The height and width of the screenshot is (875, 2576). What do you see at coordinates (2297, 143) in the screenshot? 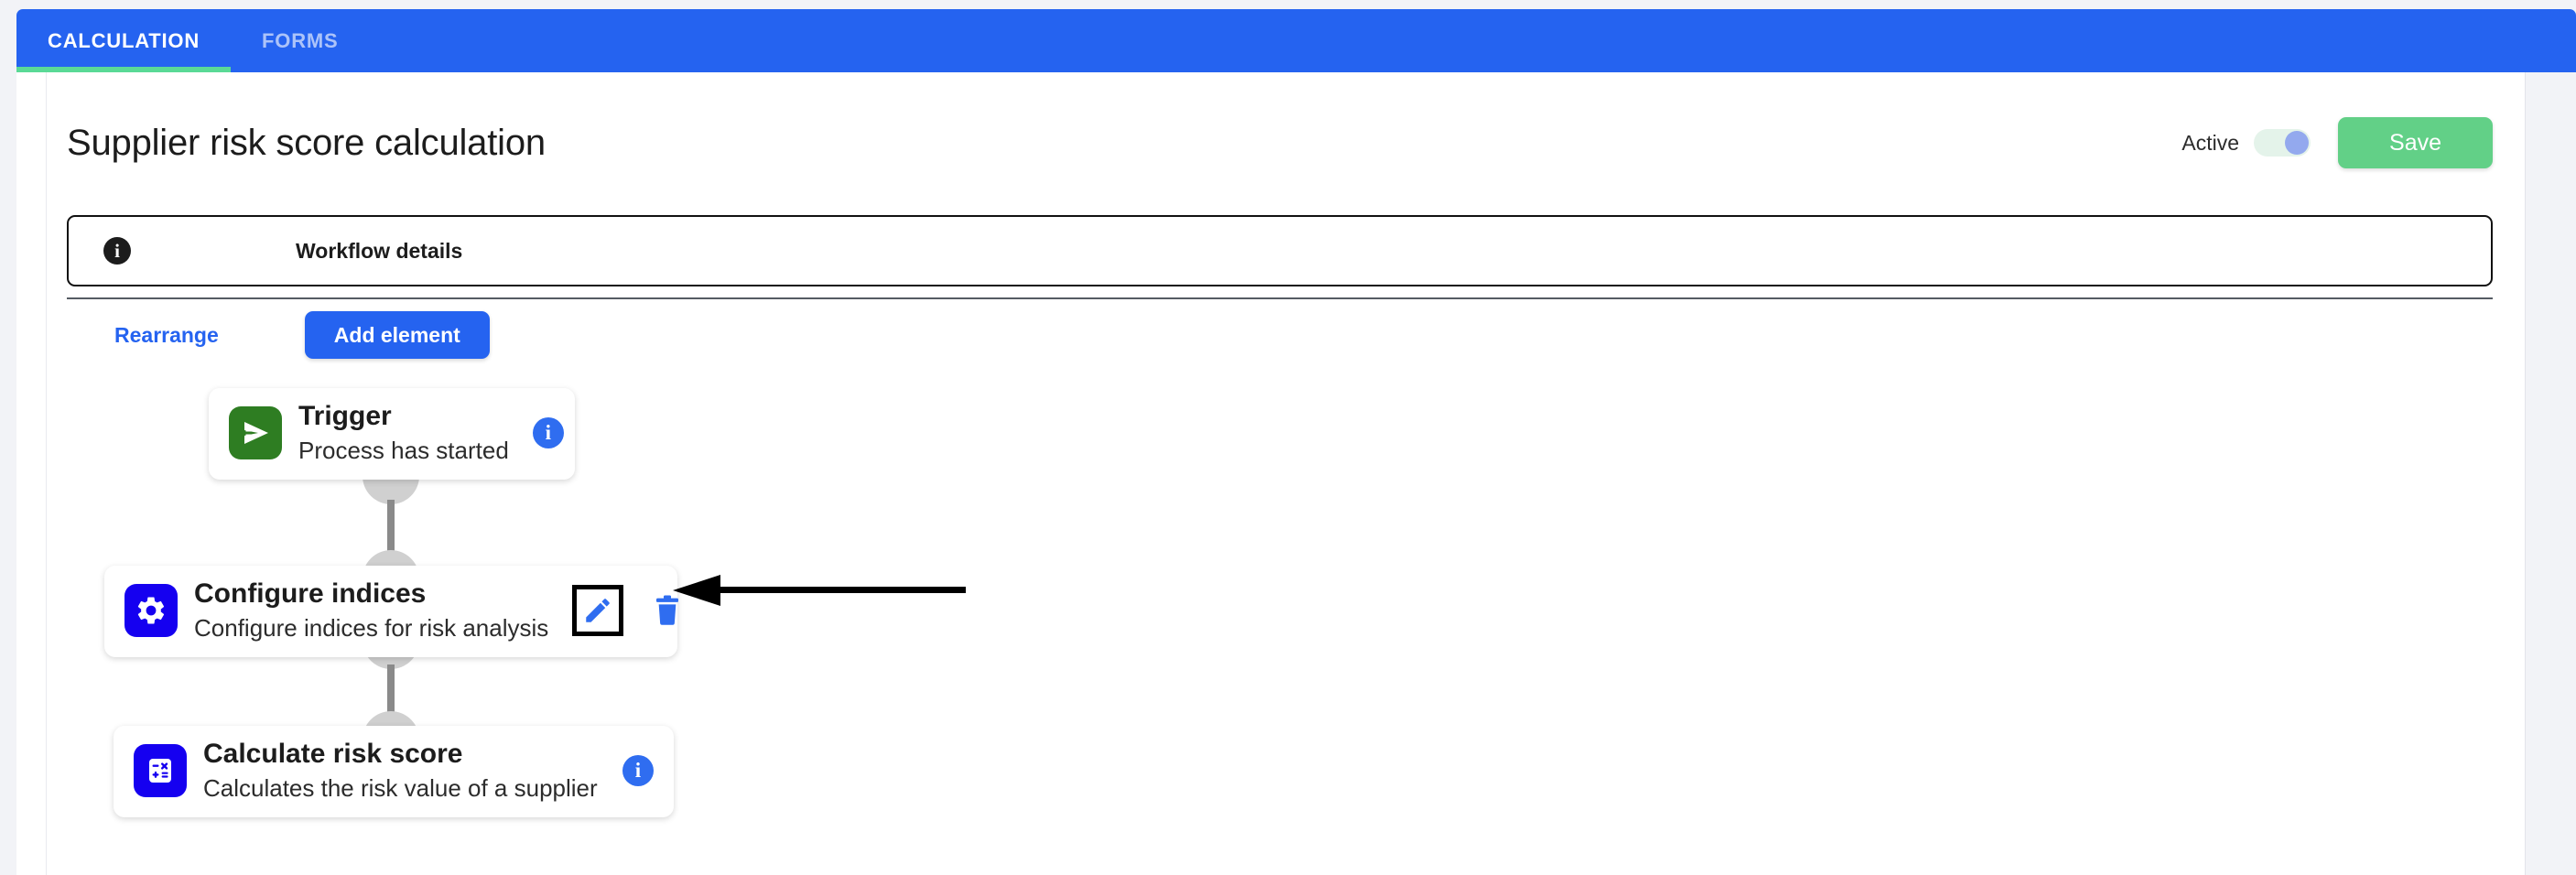
I see `active-toggle-knob` at bounding box center [2297, 143].